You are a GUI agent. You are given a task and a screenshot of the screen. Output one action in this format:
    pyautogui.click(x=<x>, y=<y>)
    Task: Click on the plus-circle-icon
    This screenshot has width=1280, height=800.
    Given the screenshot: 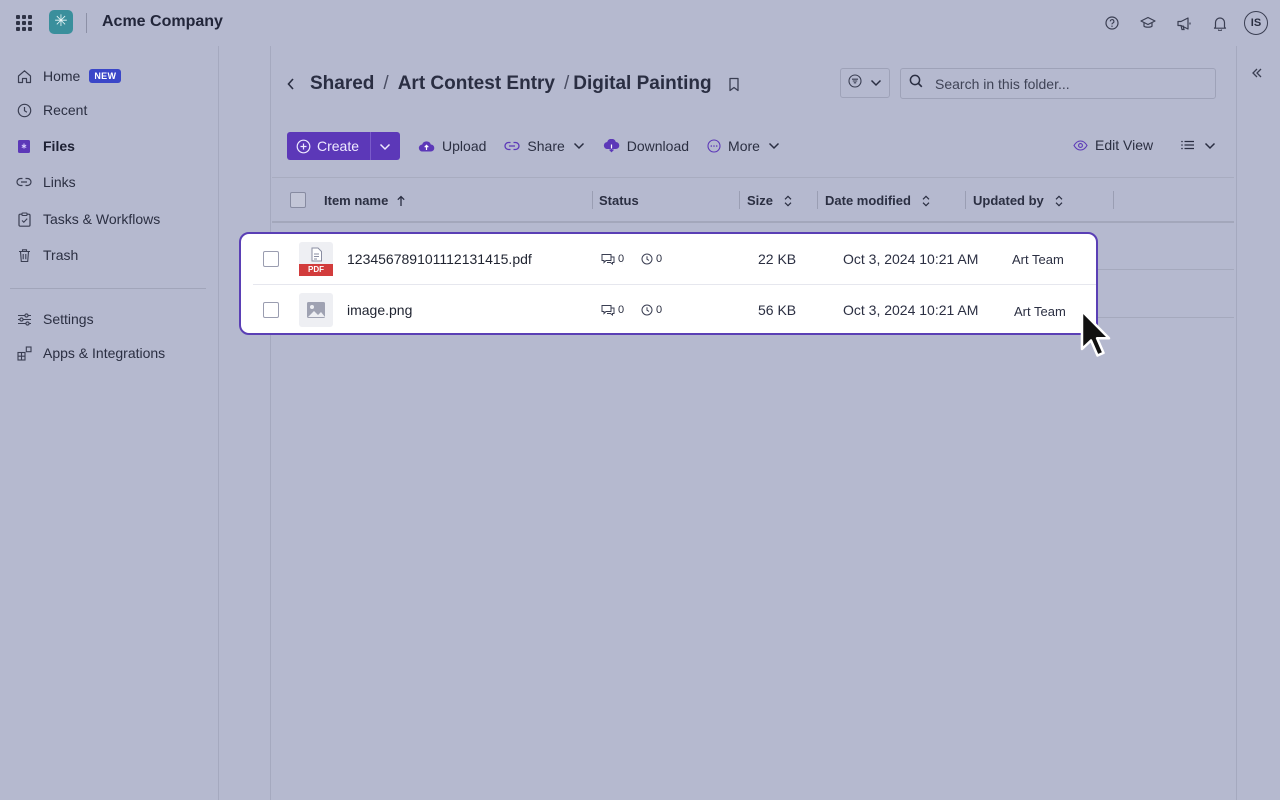 What is the action you would take?
    pyautogui.click(x=303, y=146)
    